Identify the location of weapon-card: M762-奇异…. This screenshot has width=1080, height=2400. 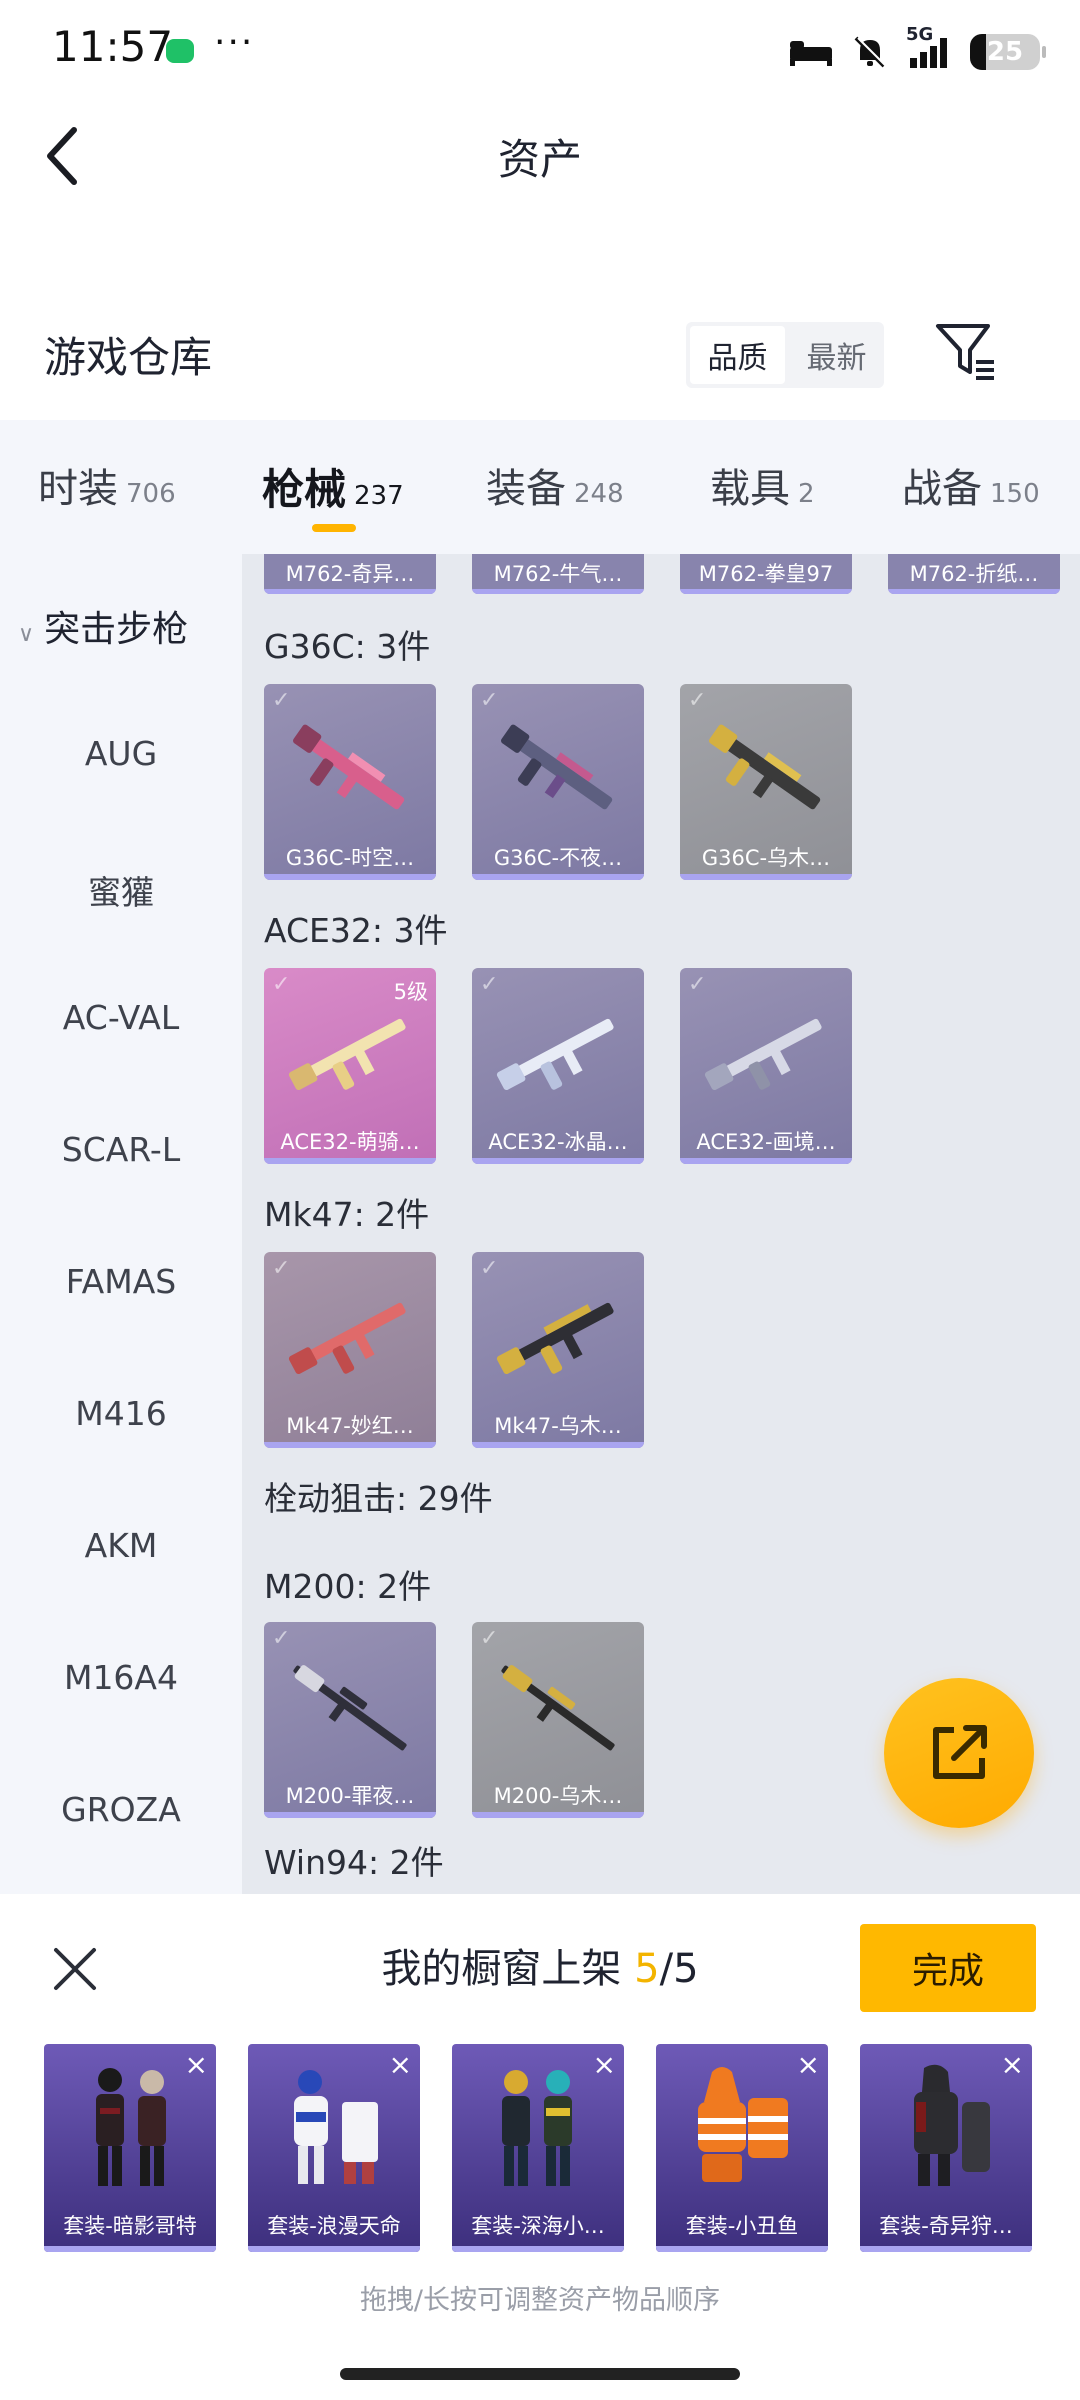
(350, 574).